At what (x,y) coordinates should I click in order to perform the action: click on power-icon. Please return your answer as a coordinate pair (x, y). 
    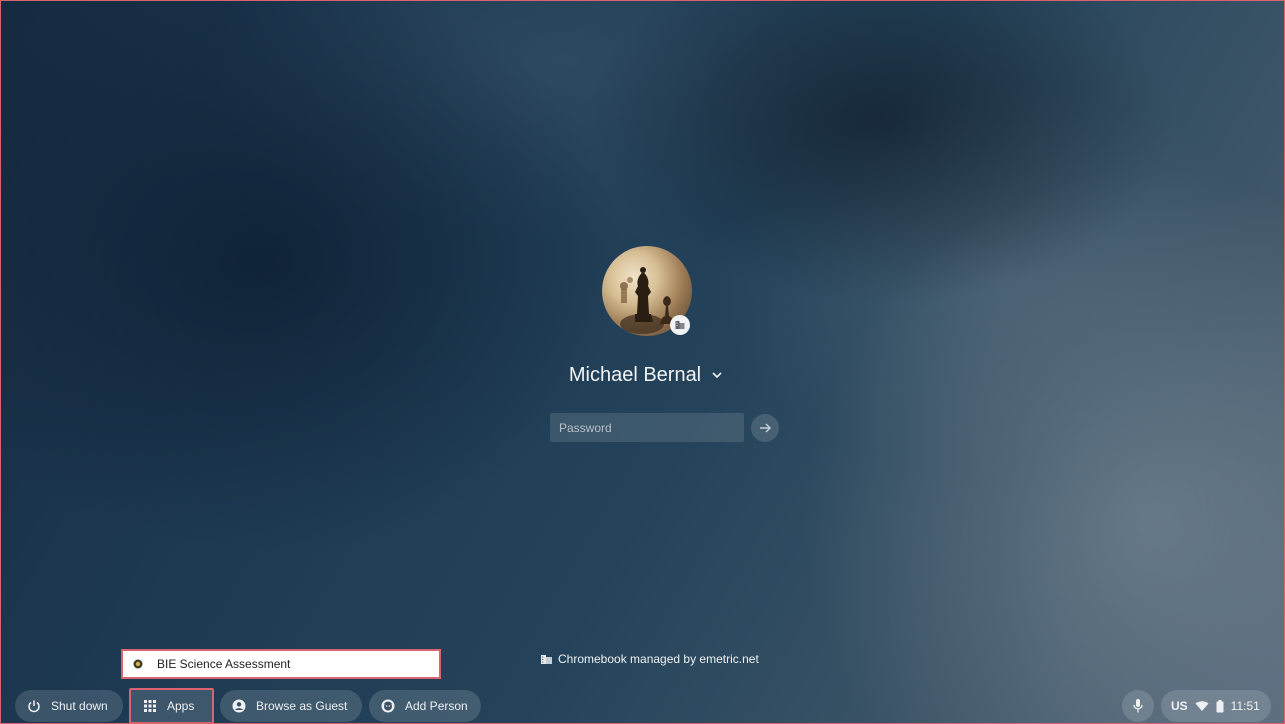
    Looking at the image, I should click on (34, 706).